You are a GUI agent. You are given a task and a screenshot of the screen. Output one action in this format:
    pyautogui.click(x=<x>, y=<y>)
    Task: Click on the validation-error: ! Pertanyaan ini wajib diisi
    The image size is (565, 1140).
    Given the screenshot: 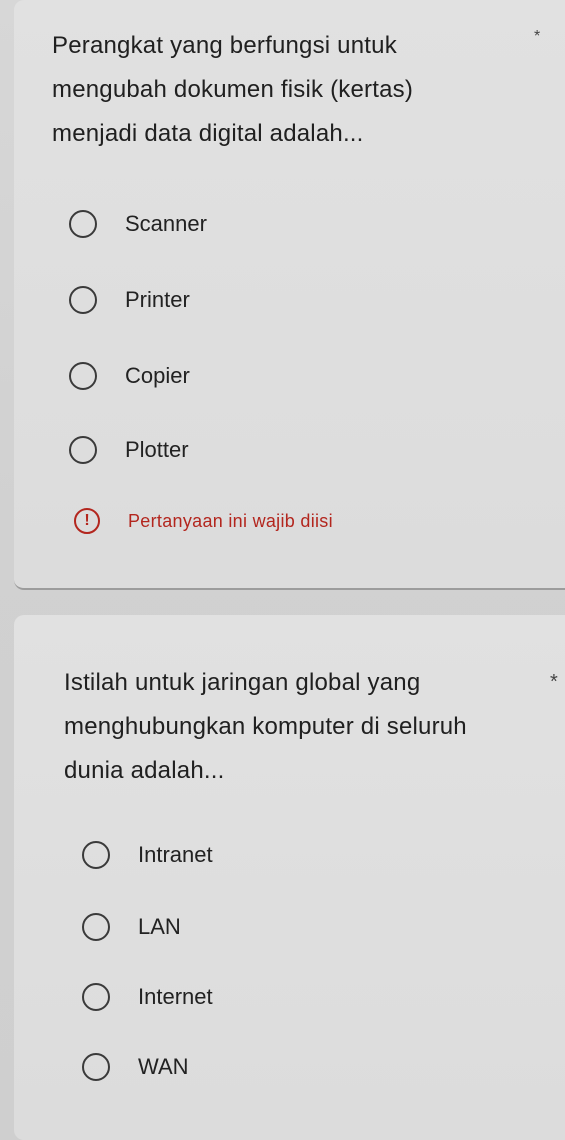 What is the action you would take?
    pyautogui.click(x=203, y=521)
    